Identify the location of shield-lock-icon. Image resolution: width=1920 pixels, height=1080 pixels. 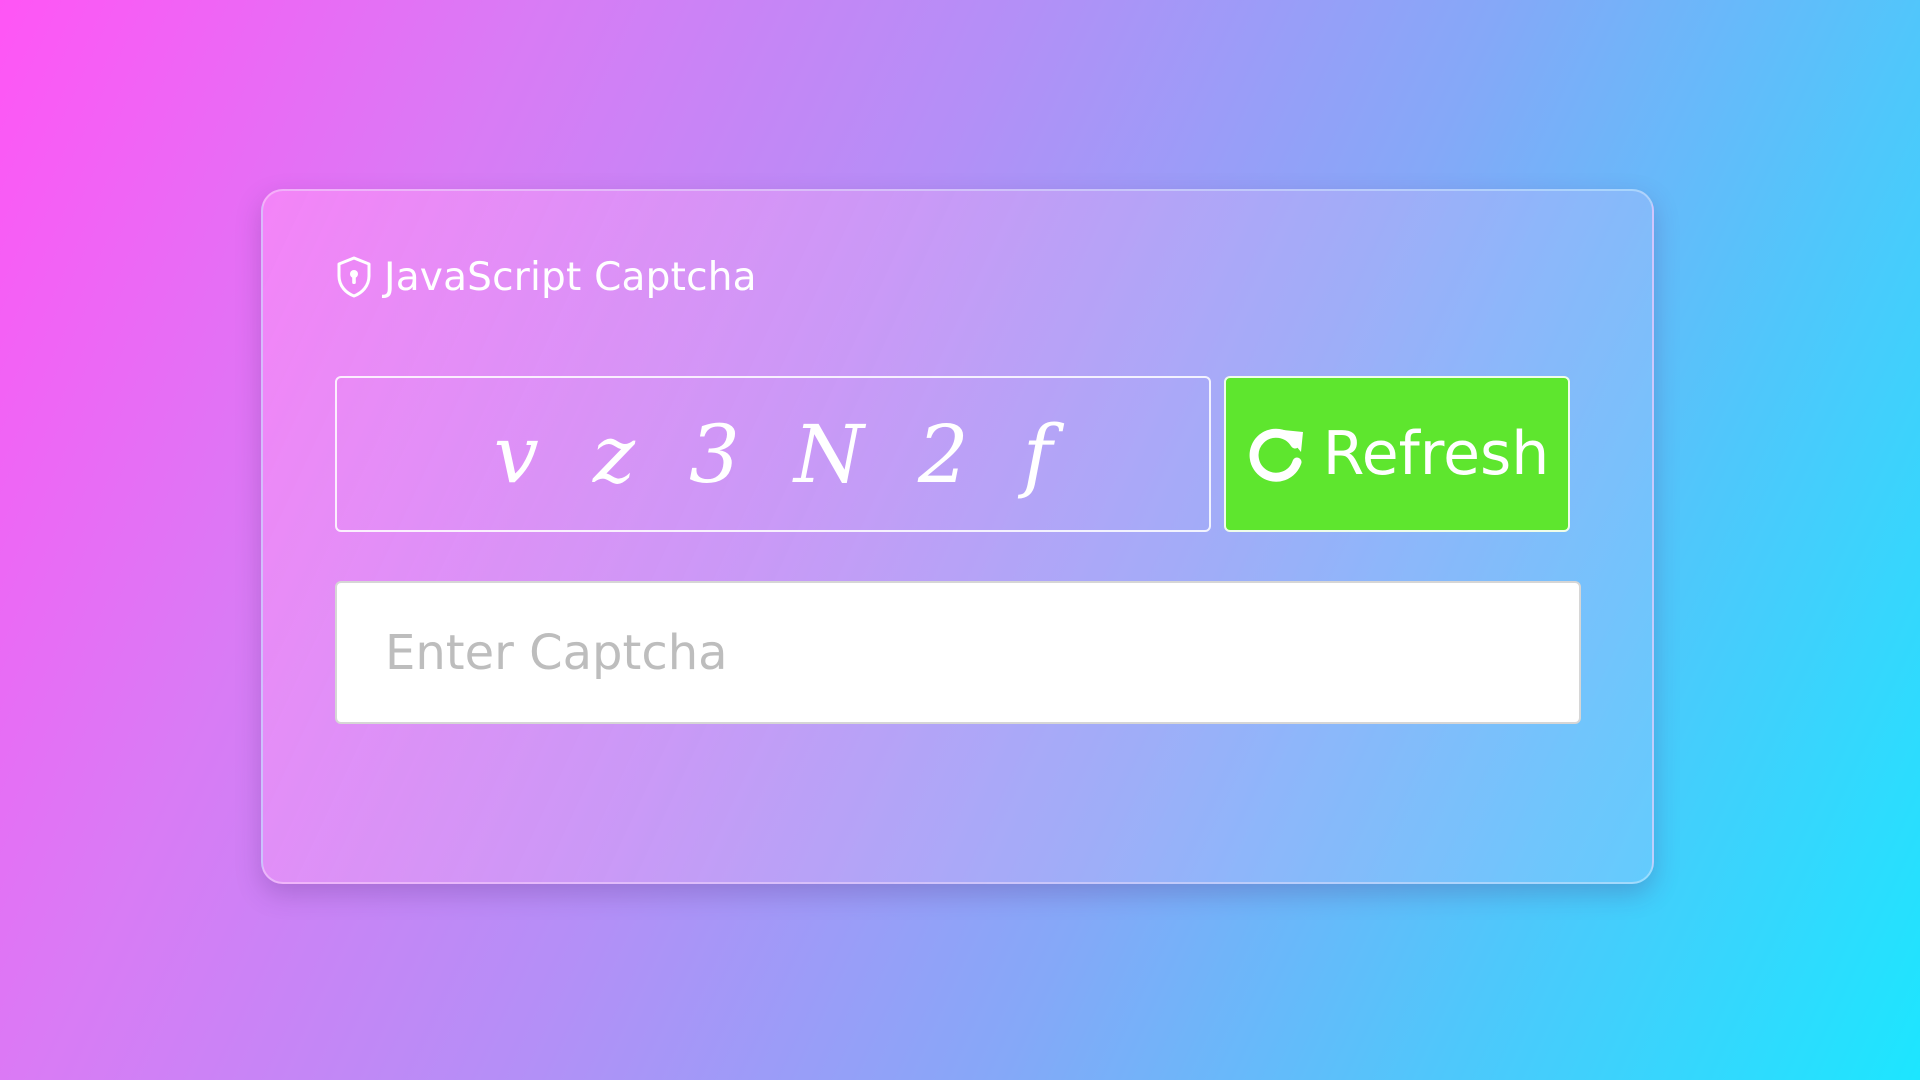
(354, 277).